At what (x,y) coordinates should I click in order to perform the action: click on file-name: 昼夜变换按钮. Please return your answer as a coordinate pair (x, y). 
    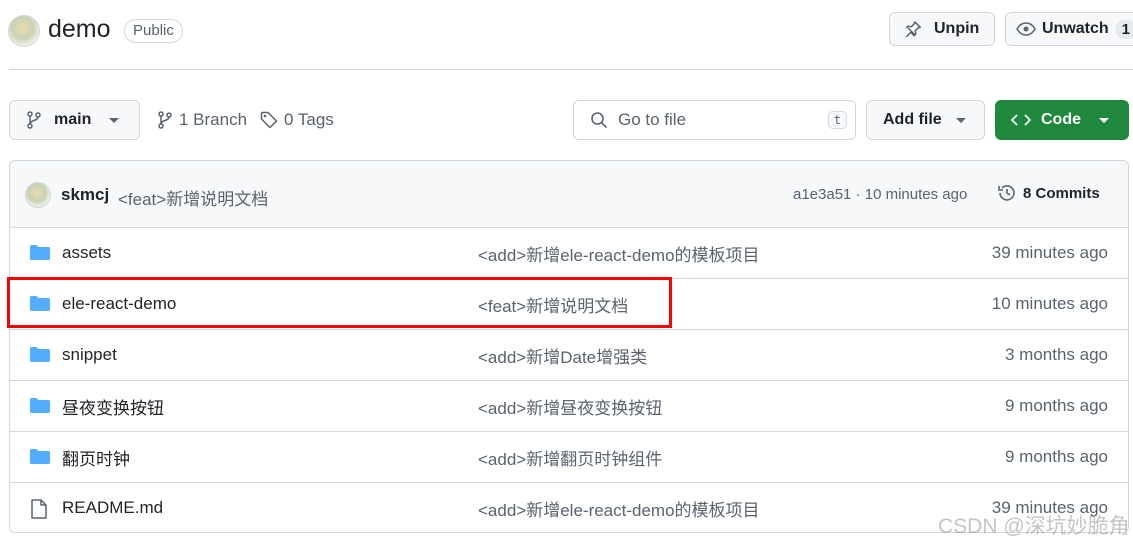
    Looking at the image, I should click on (113, 406).